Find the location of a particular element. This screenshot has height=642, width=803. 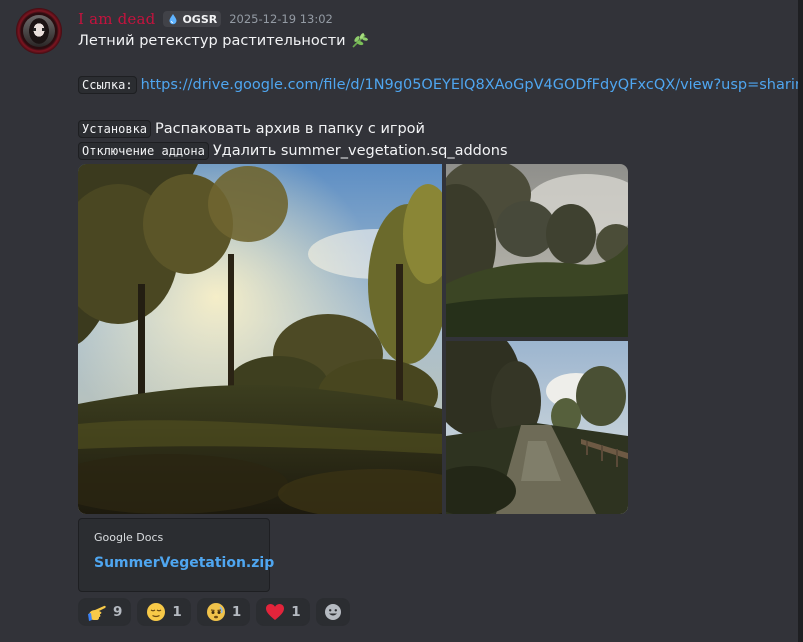

reaction-red-heart: 1 is located at coordinates (283, 612).